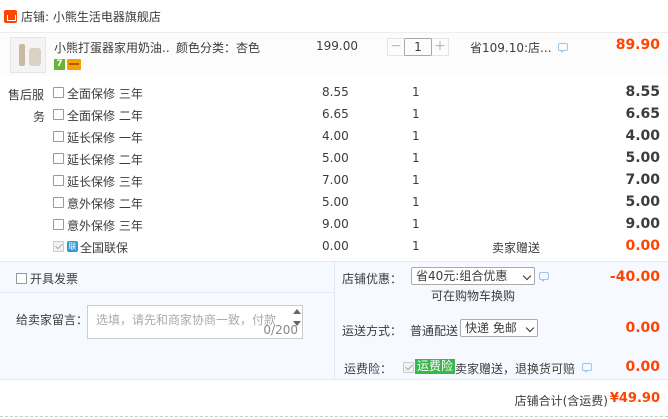  What do you see at coordinates (491, 328) in the screenshot?
I see `delivery-selected: 快递 免邮` at bounding box center [491, 328].